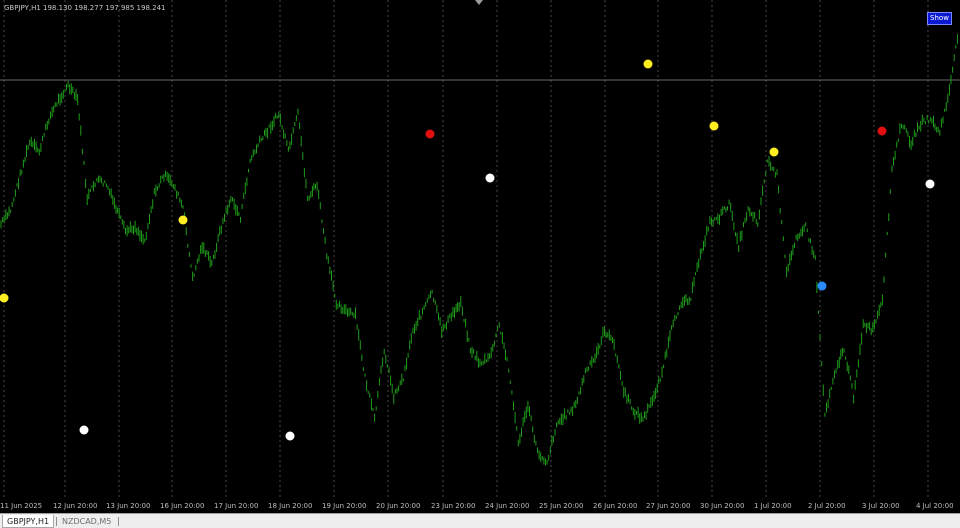  Describe the element at coordinates (479, 2) in the screenshot. I see `chart-shift-marker` at that location.